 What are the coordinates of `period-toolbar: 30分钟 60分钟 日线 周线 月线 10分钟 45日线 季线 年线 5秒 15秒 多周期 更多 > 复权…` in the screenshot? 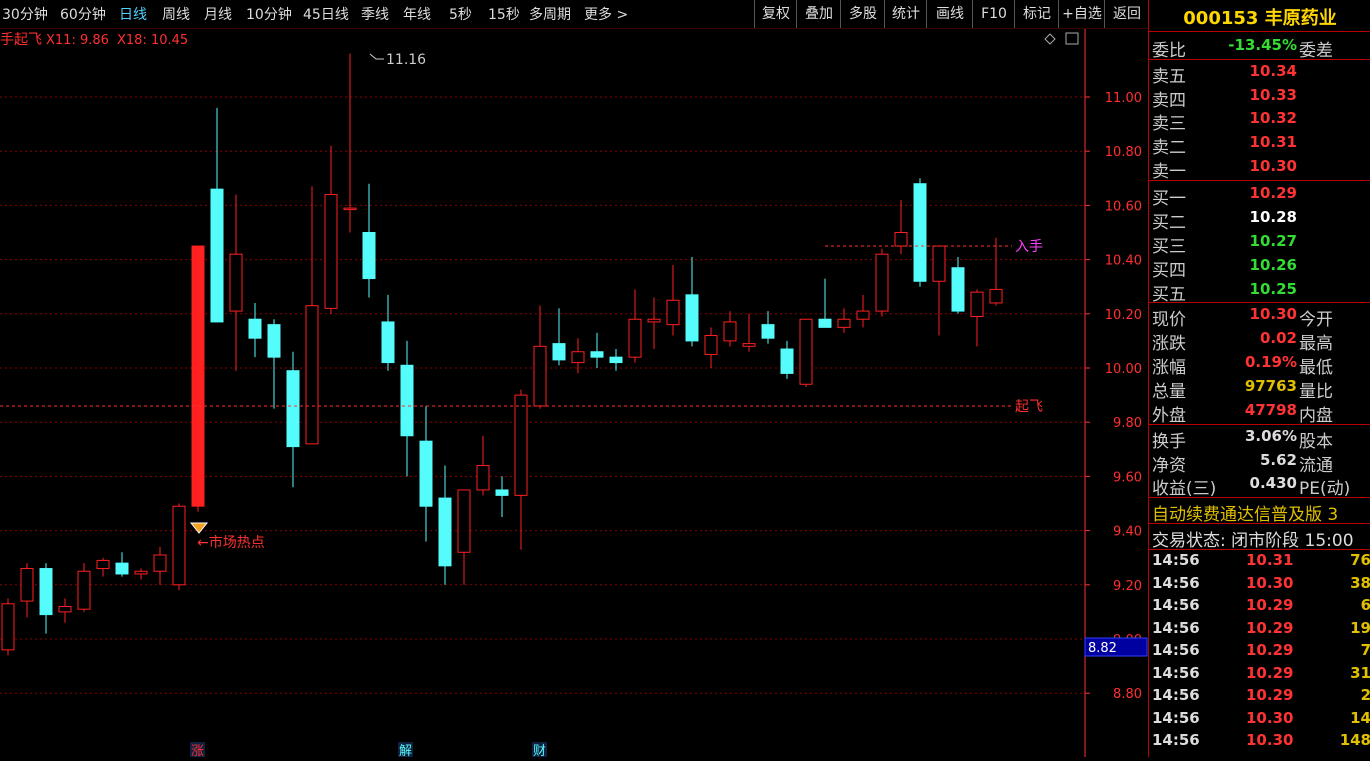 It's located at (574, 14).